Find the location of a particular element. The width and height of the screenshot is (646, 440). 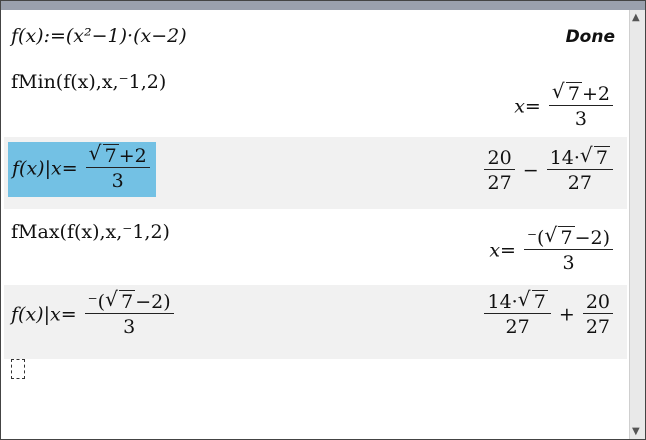

minus-sign: − is located at coordinates (530, 170).